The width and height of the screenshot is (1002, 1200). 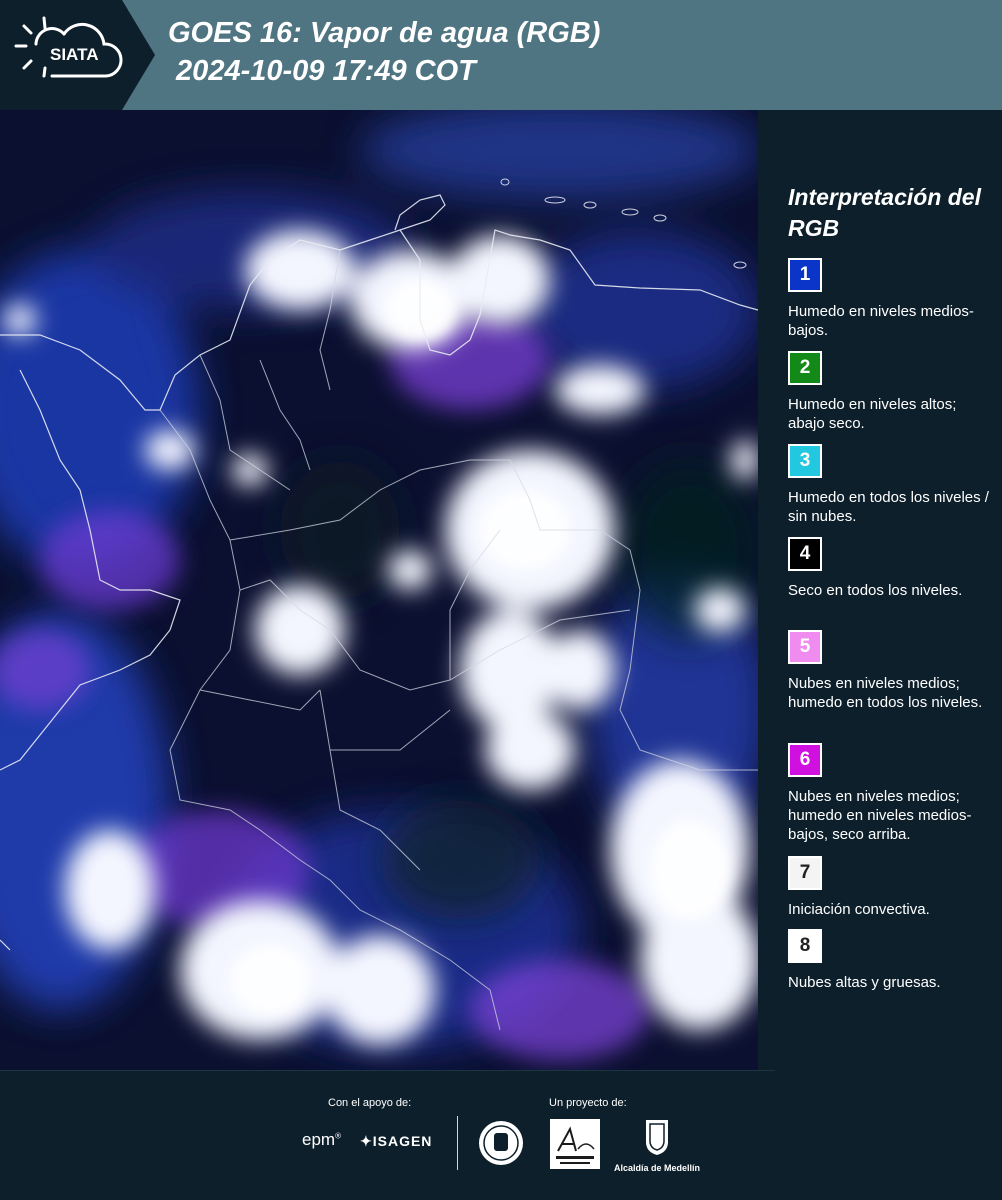 I want to click on legend-swatch-6: 6, so click(x=805, y=760).